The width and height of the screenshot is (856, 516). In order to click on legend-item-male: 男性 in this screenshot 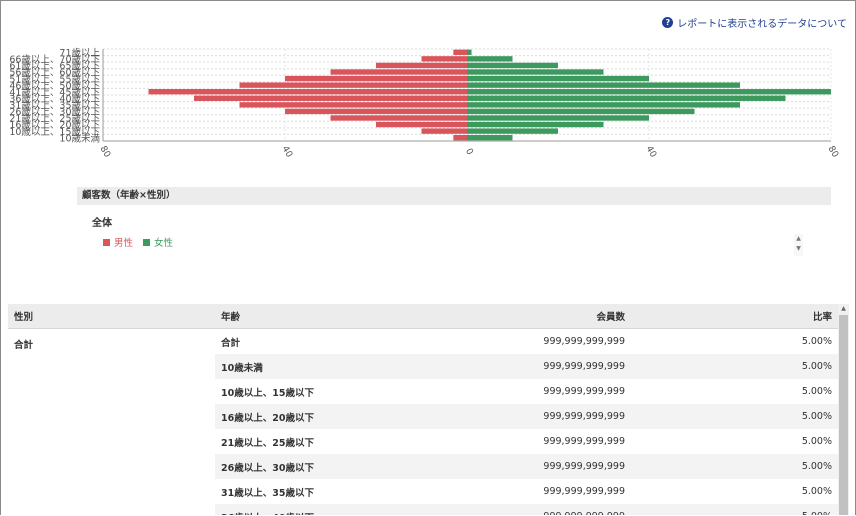, I will do `click(118, 242)`.